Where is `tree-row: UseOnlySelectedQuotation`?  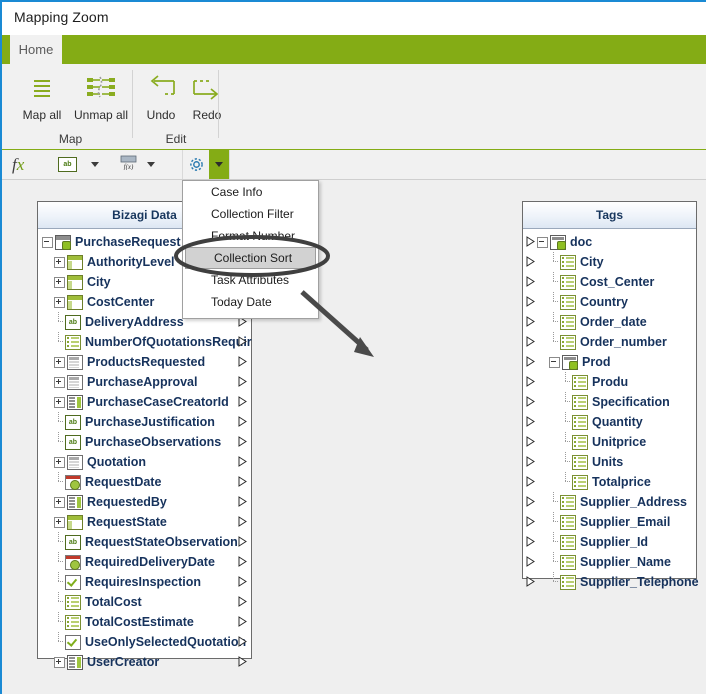
tree-row: UseOnlySelectedQuotation is located at coordinates (144, 642).